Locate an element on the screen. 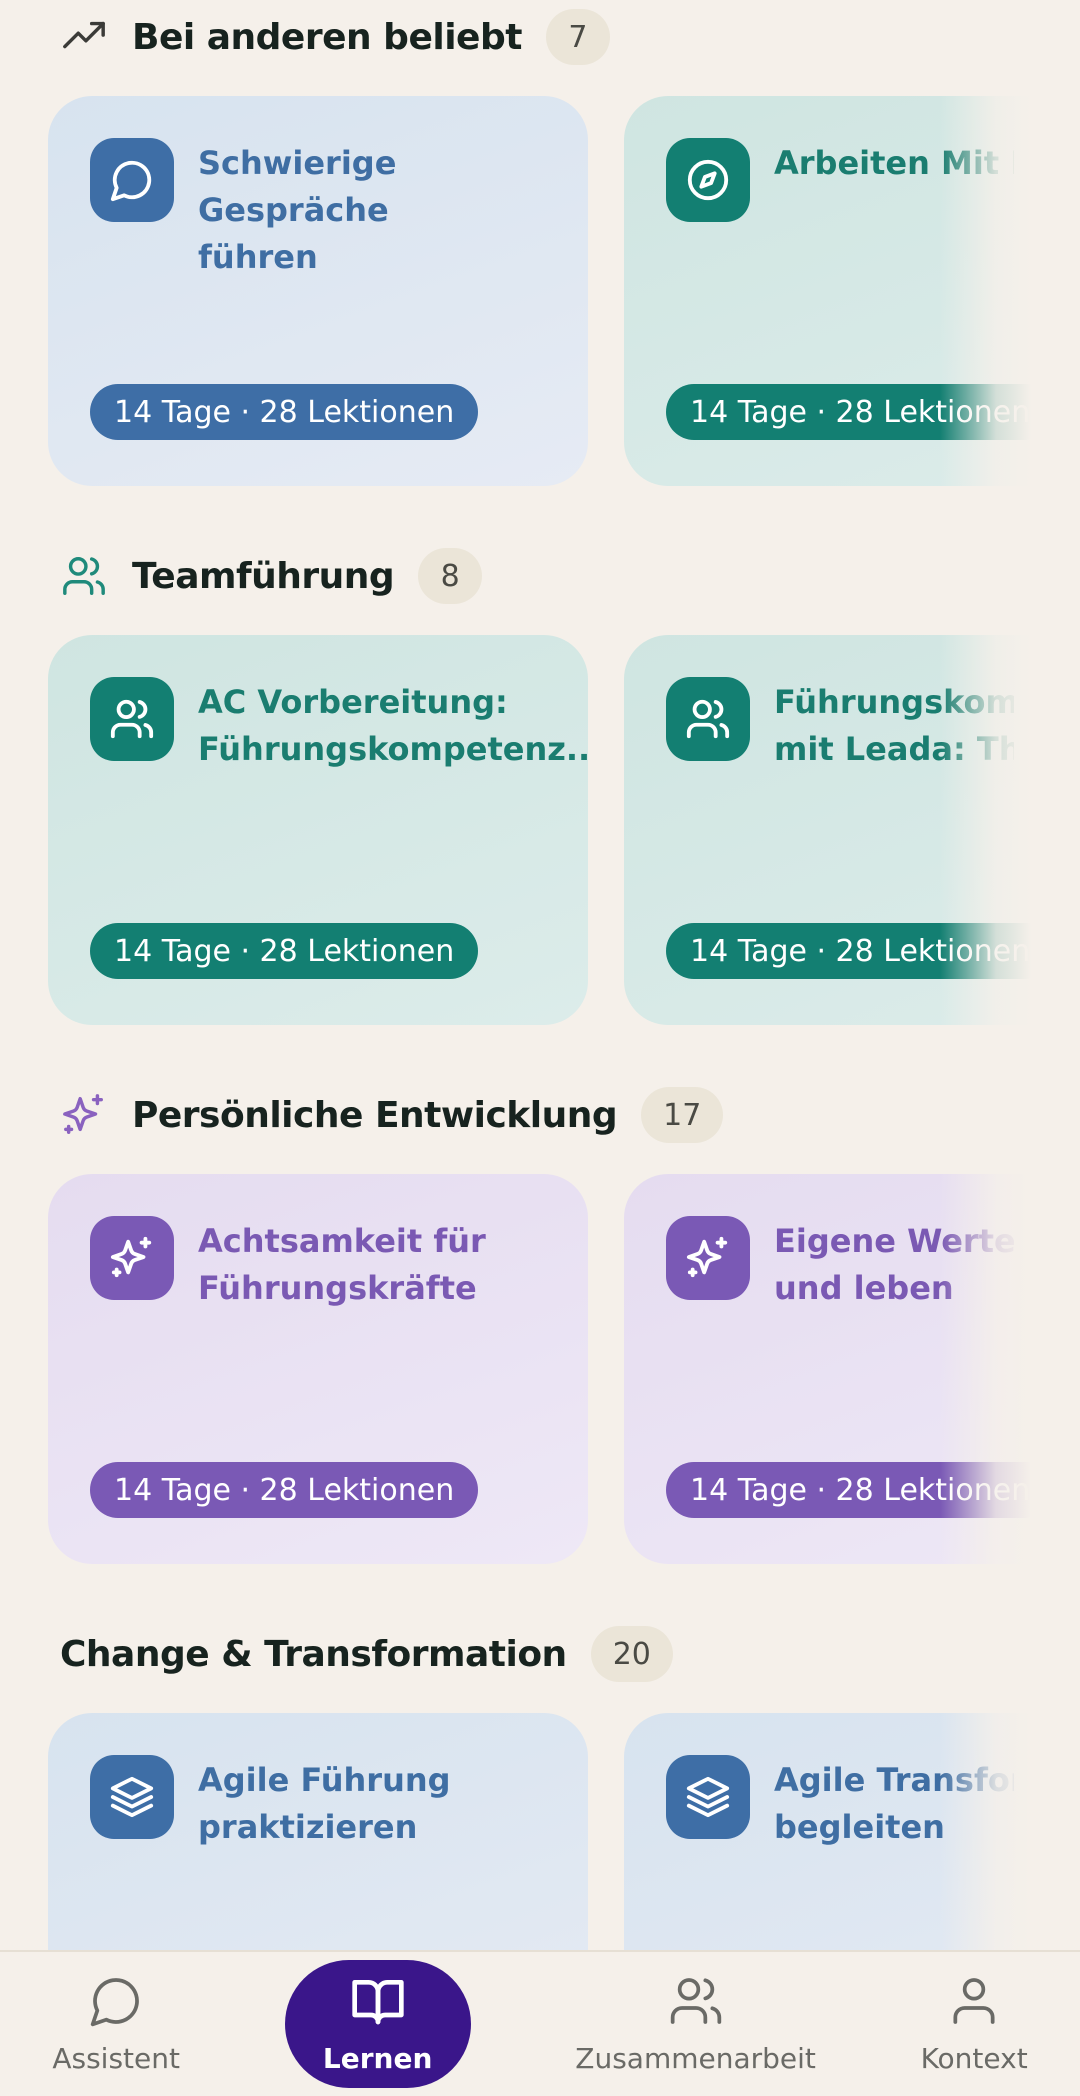  nav-item-collaboration: Zusammenarbeit is located at coordinates (695, 2024).